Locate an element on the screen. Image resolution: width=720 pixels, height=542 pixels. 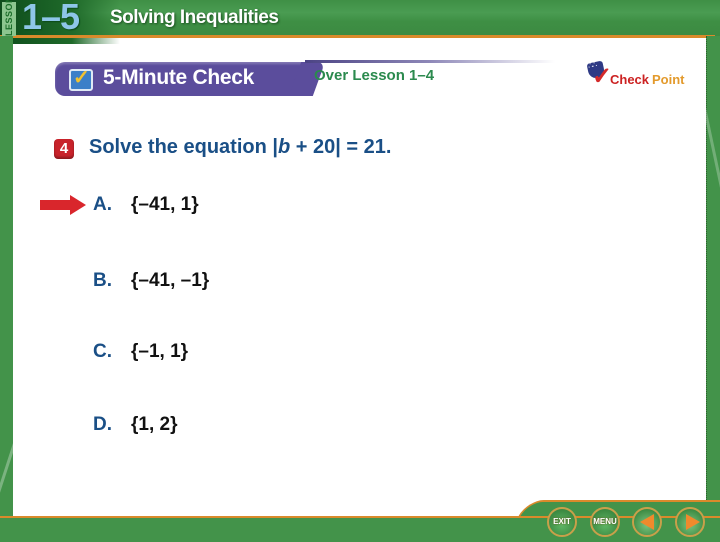
banner-underline is located at coordinates (430, 61).